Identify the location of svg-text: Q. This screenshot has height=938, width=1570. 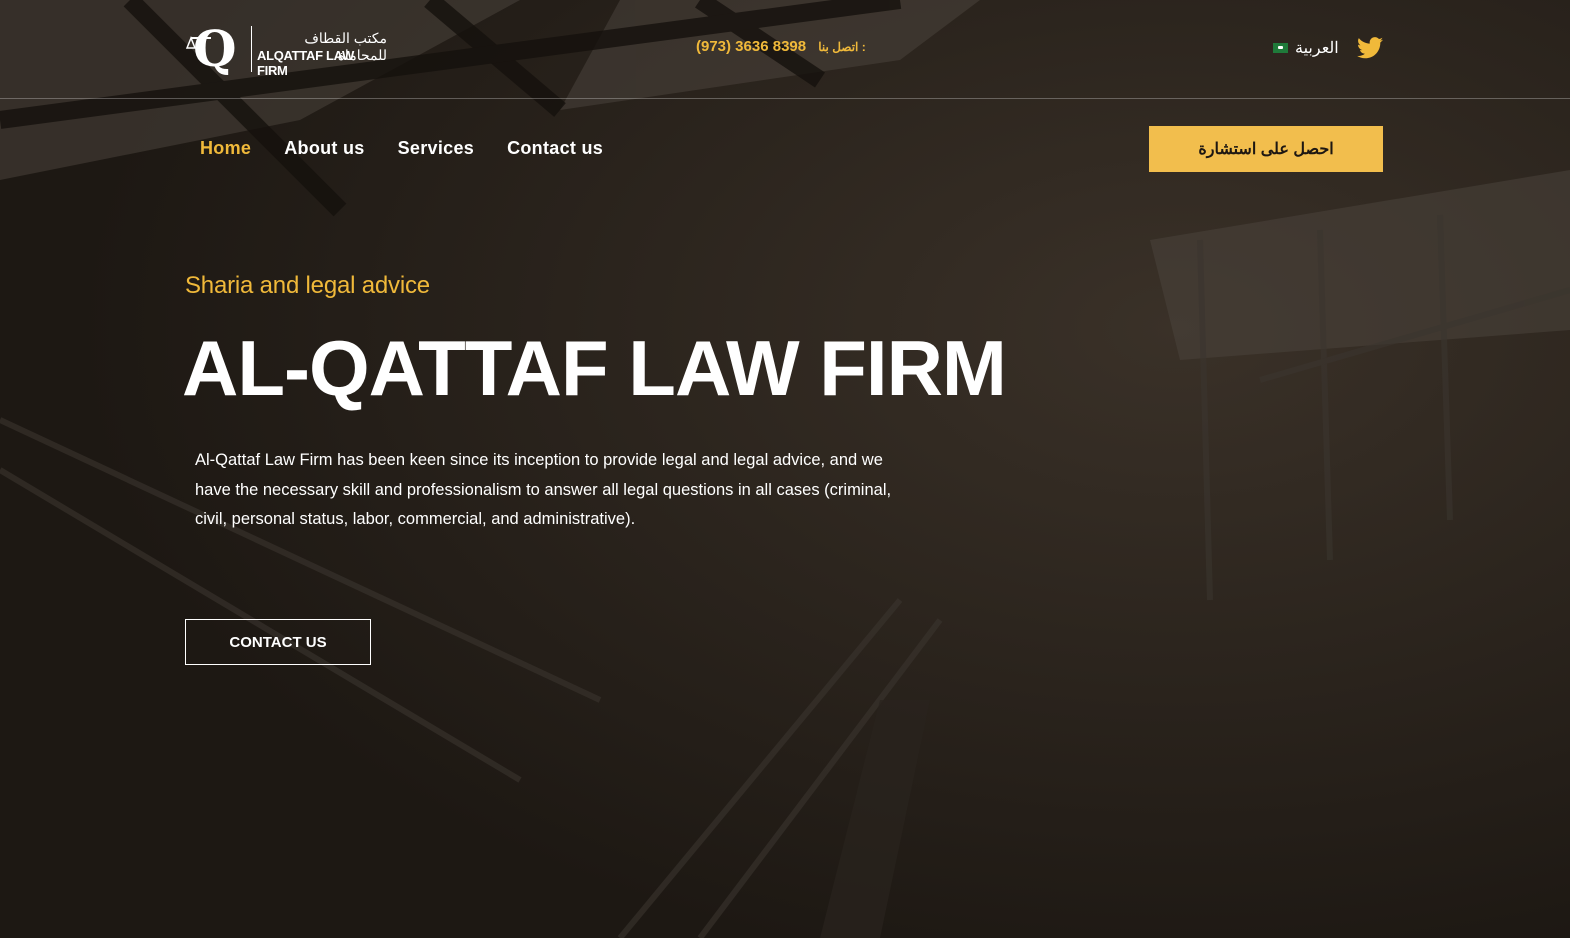
(215, 49).